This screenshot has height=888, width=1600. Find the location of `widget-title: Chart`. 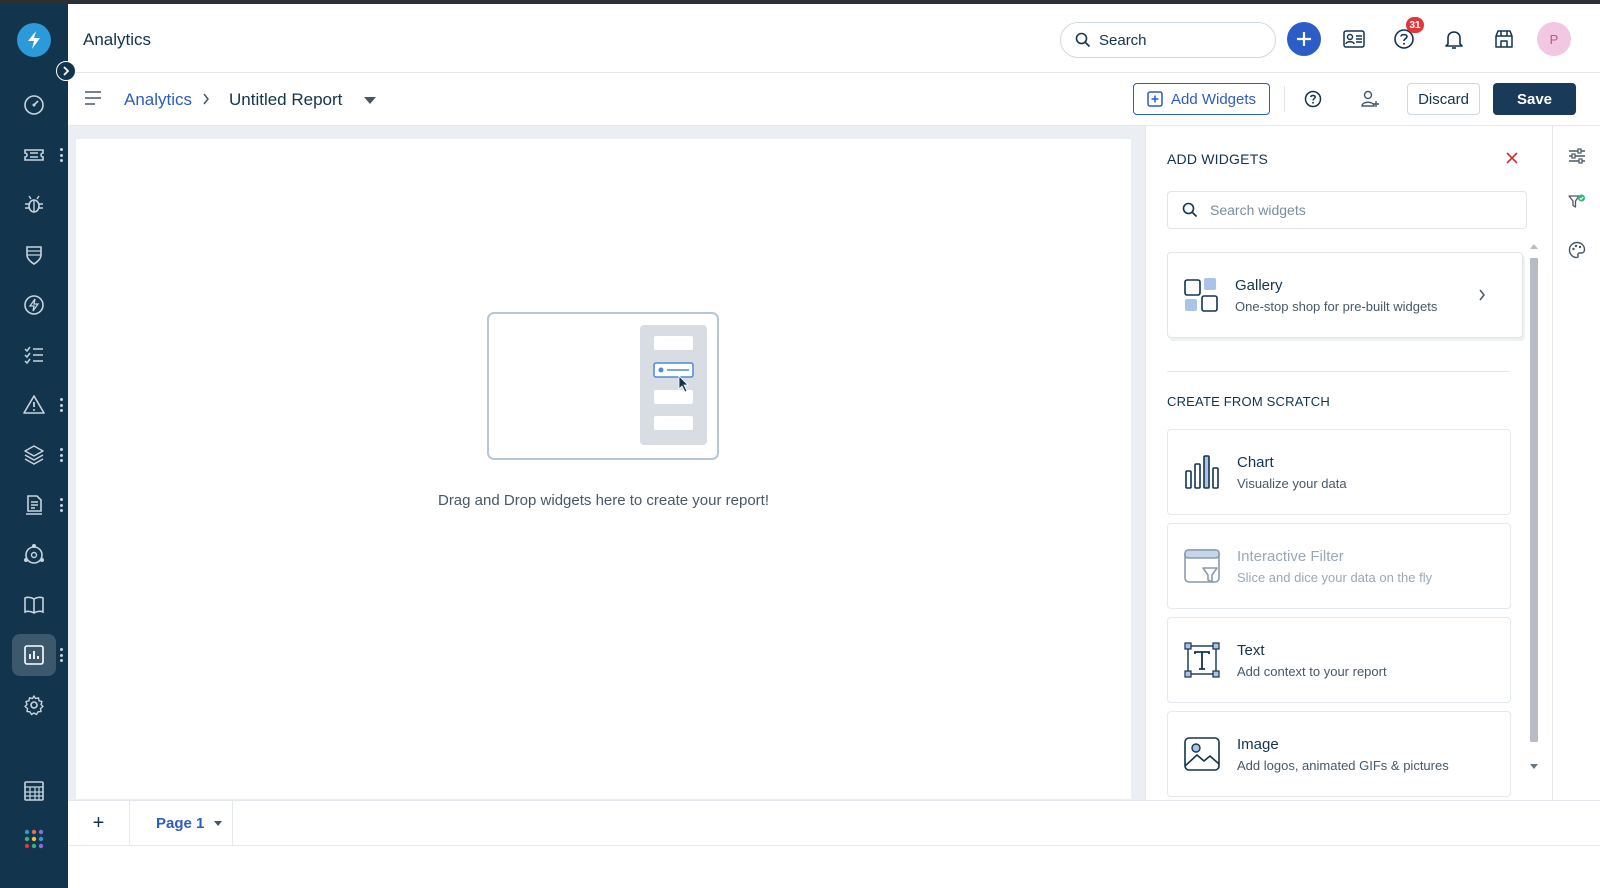

widget-title: Chart is located at coordinates (1255, 462).